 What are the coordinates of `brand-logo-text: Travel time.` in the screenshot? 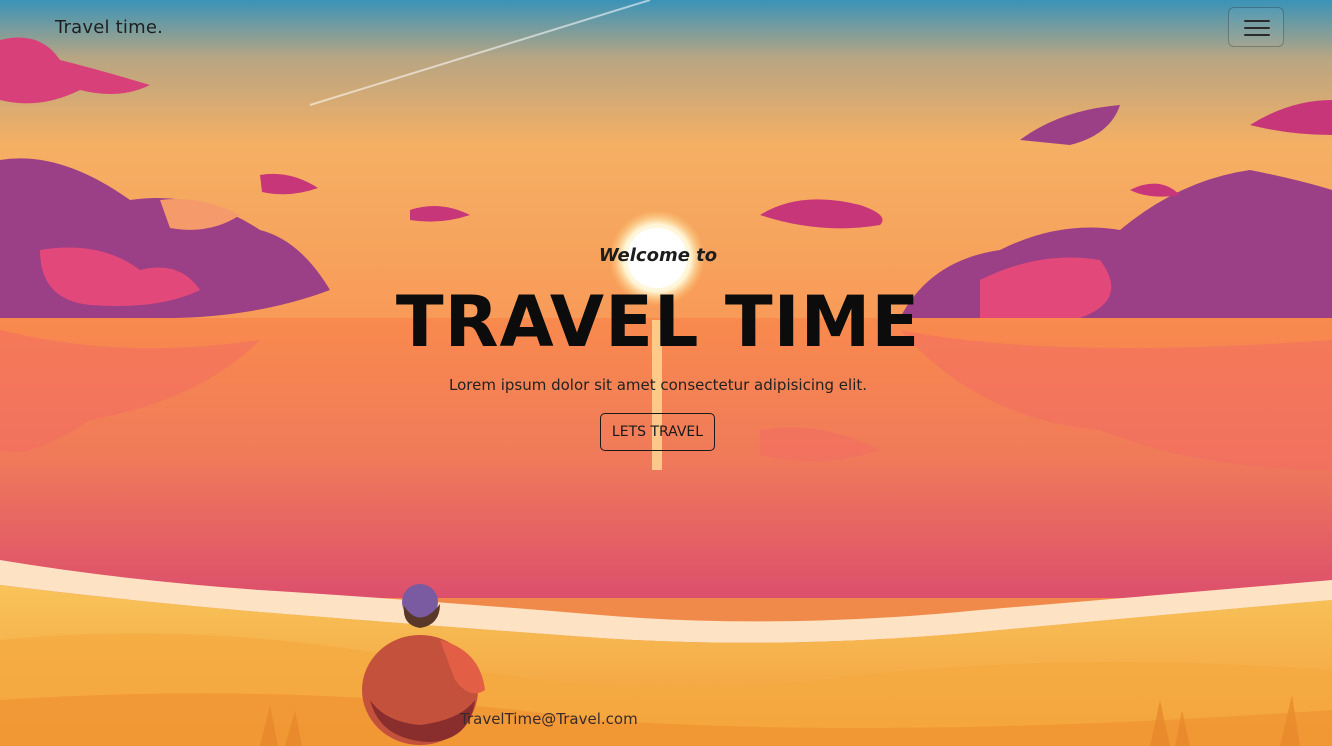 It's located at (109, 27).